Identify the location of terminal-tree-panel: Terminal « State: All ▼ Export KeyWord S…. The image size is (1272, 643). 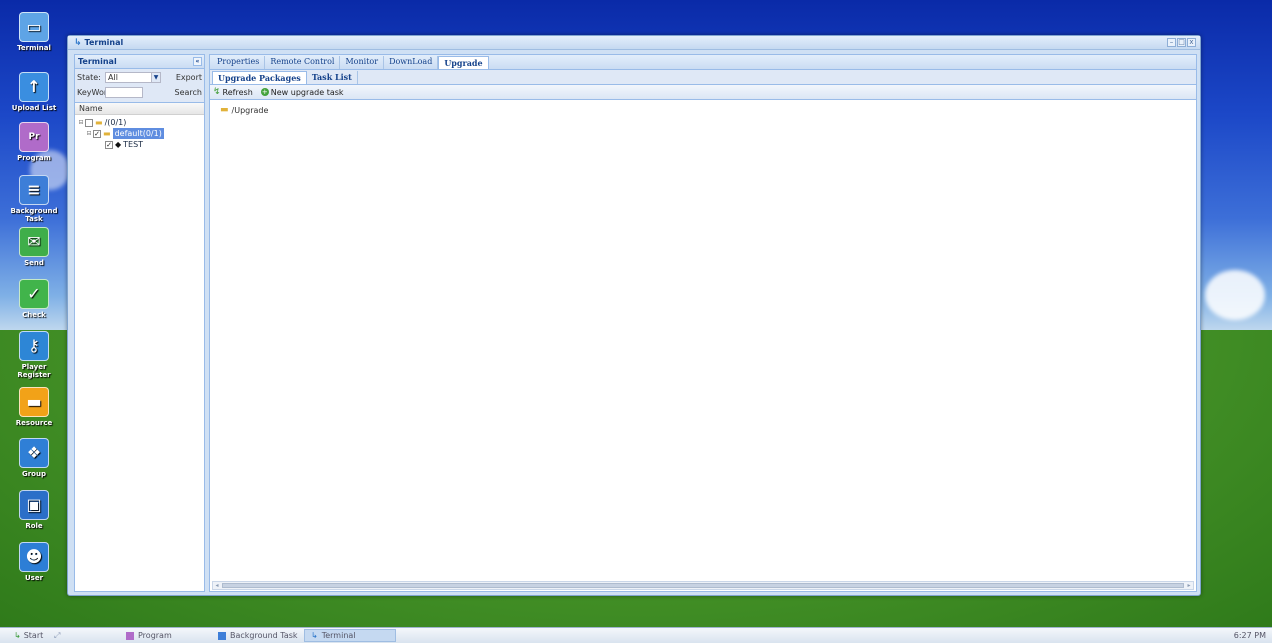
(139, 323).